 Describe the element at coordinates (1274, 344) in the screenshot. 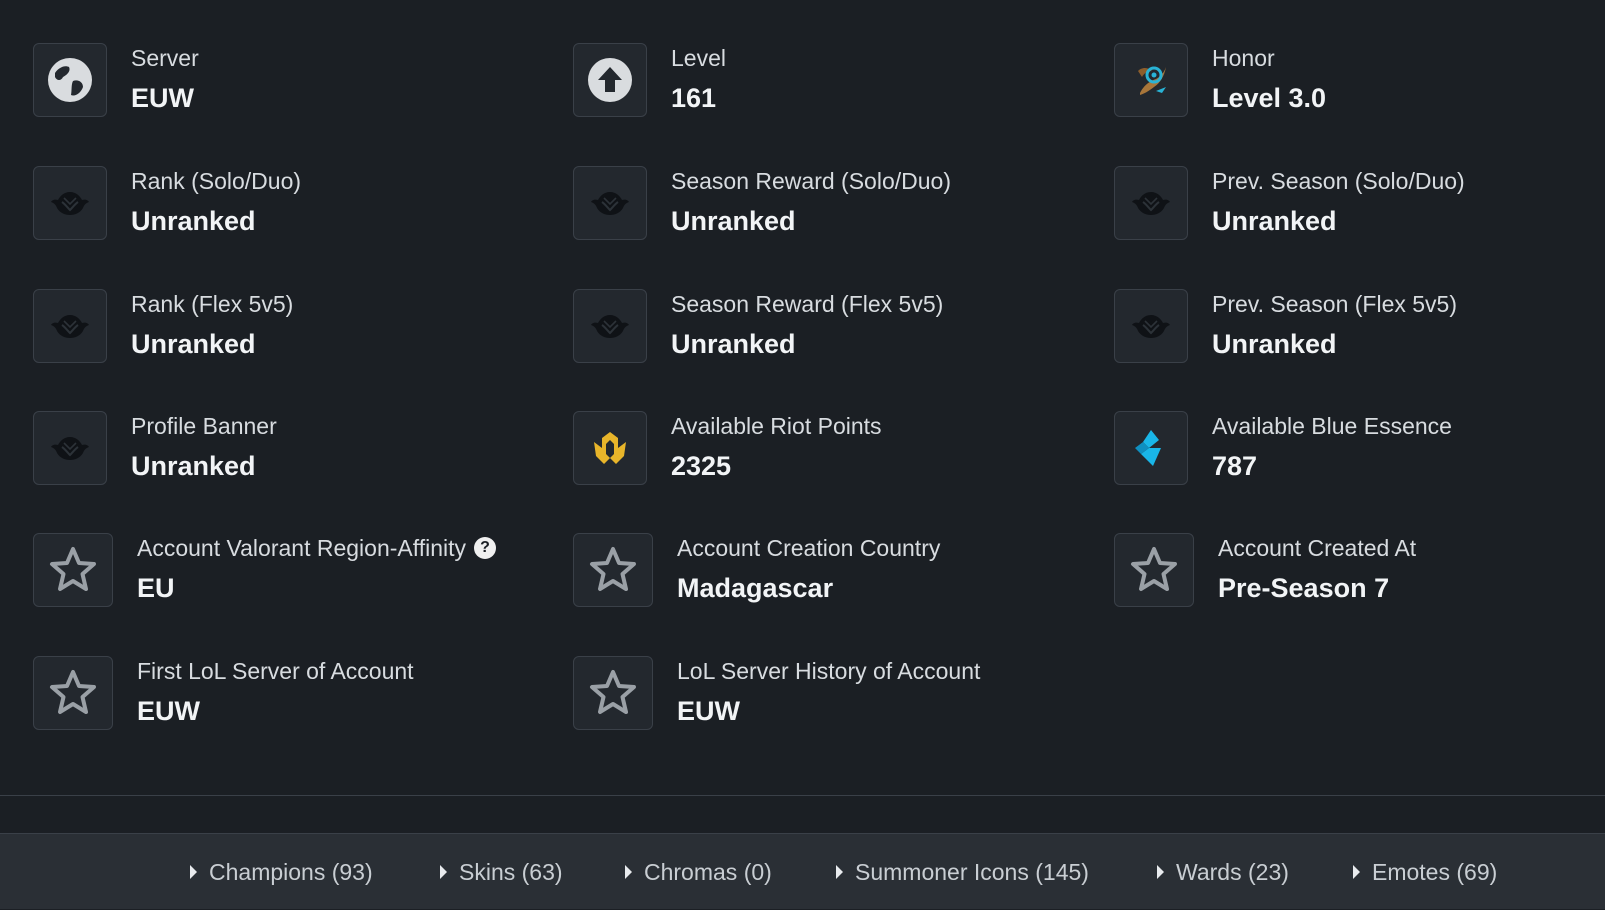

I see `prev-season-flex-value: Unranked` at that location.